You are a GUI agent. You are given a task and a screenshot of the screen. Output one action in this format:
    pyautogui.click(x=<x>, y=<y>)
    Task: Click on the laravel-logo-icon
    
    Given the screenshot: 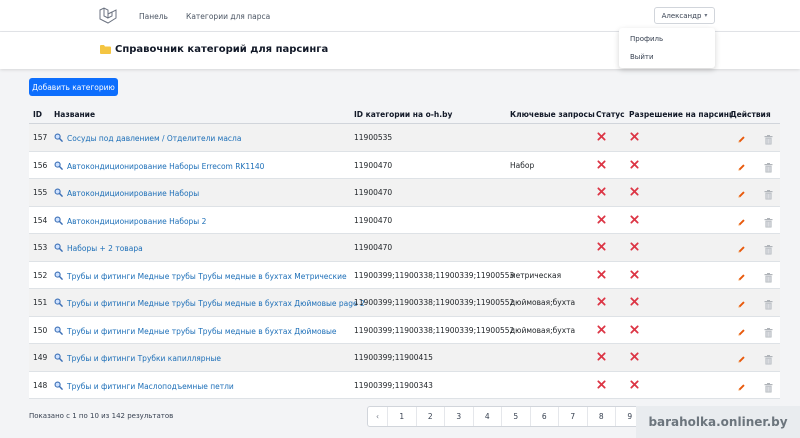 What is the action you would take?
    pyautogui.click(x=108, y=16)
    